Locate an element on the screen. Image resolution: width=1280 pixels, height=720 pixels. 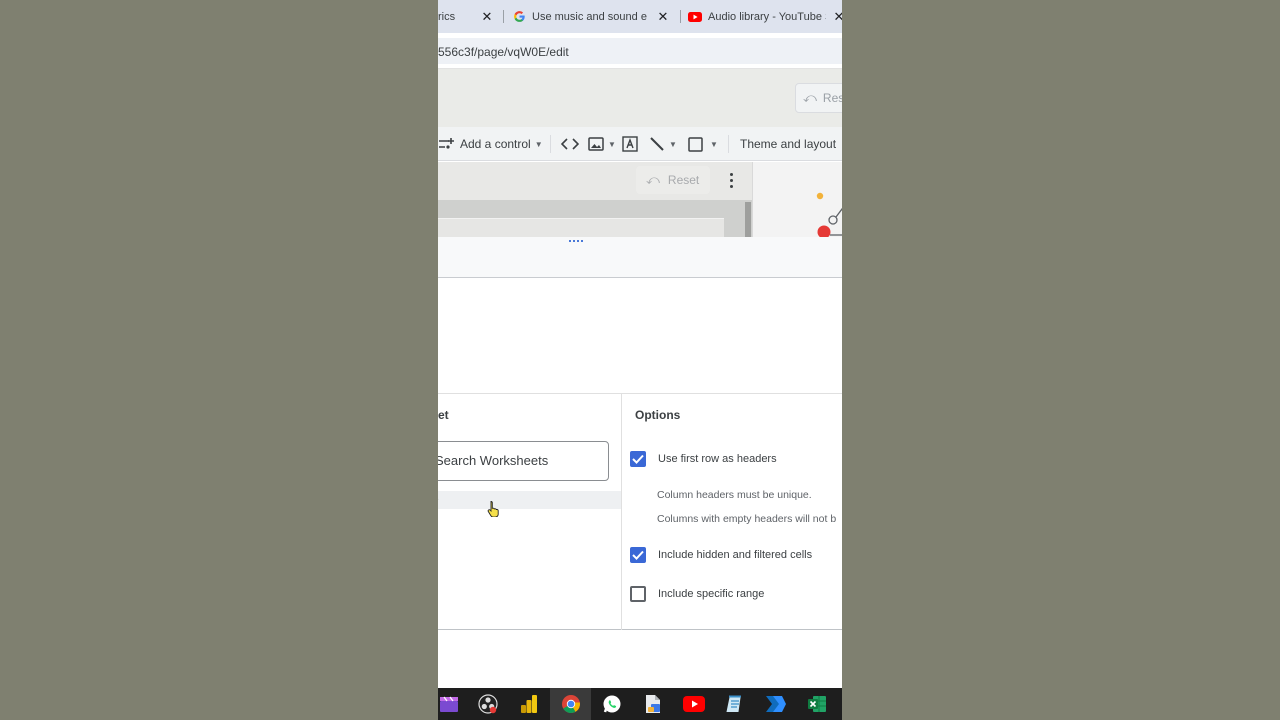
theme-layout-button: Theme and layout is located at coordinates (788, 144).